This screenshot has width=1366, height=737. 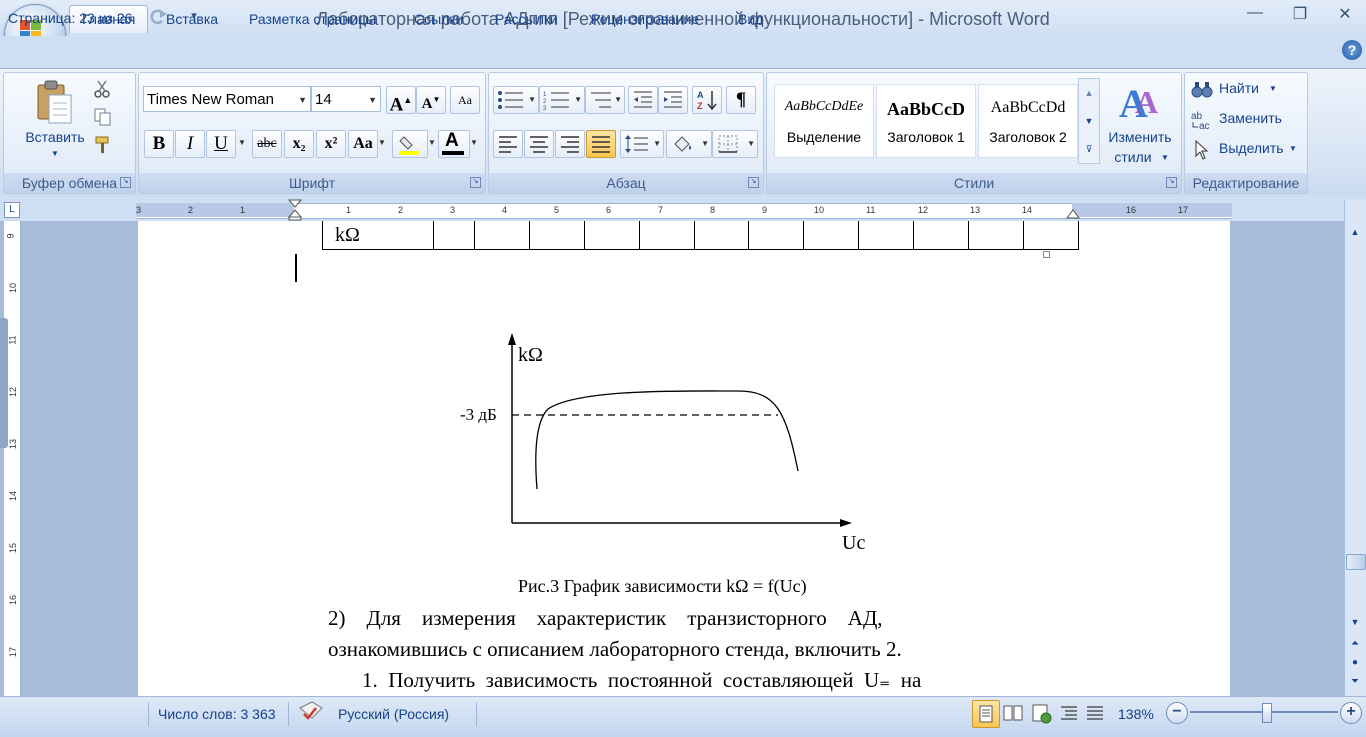 I want to click on format-painter-icon, so click(x=104, y=146).